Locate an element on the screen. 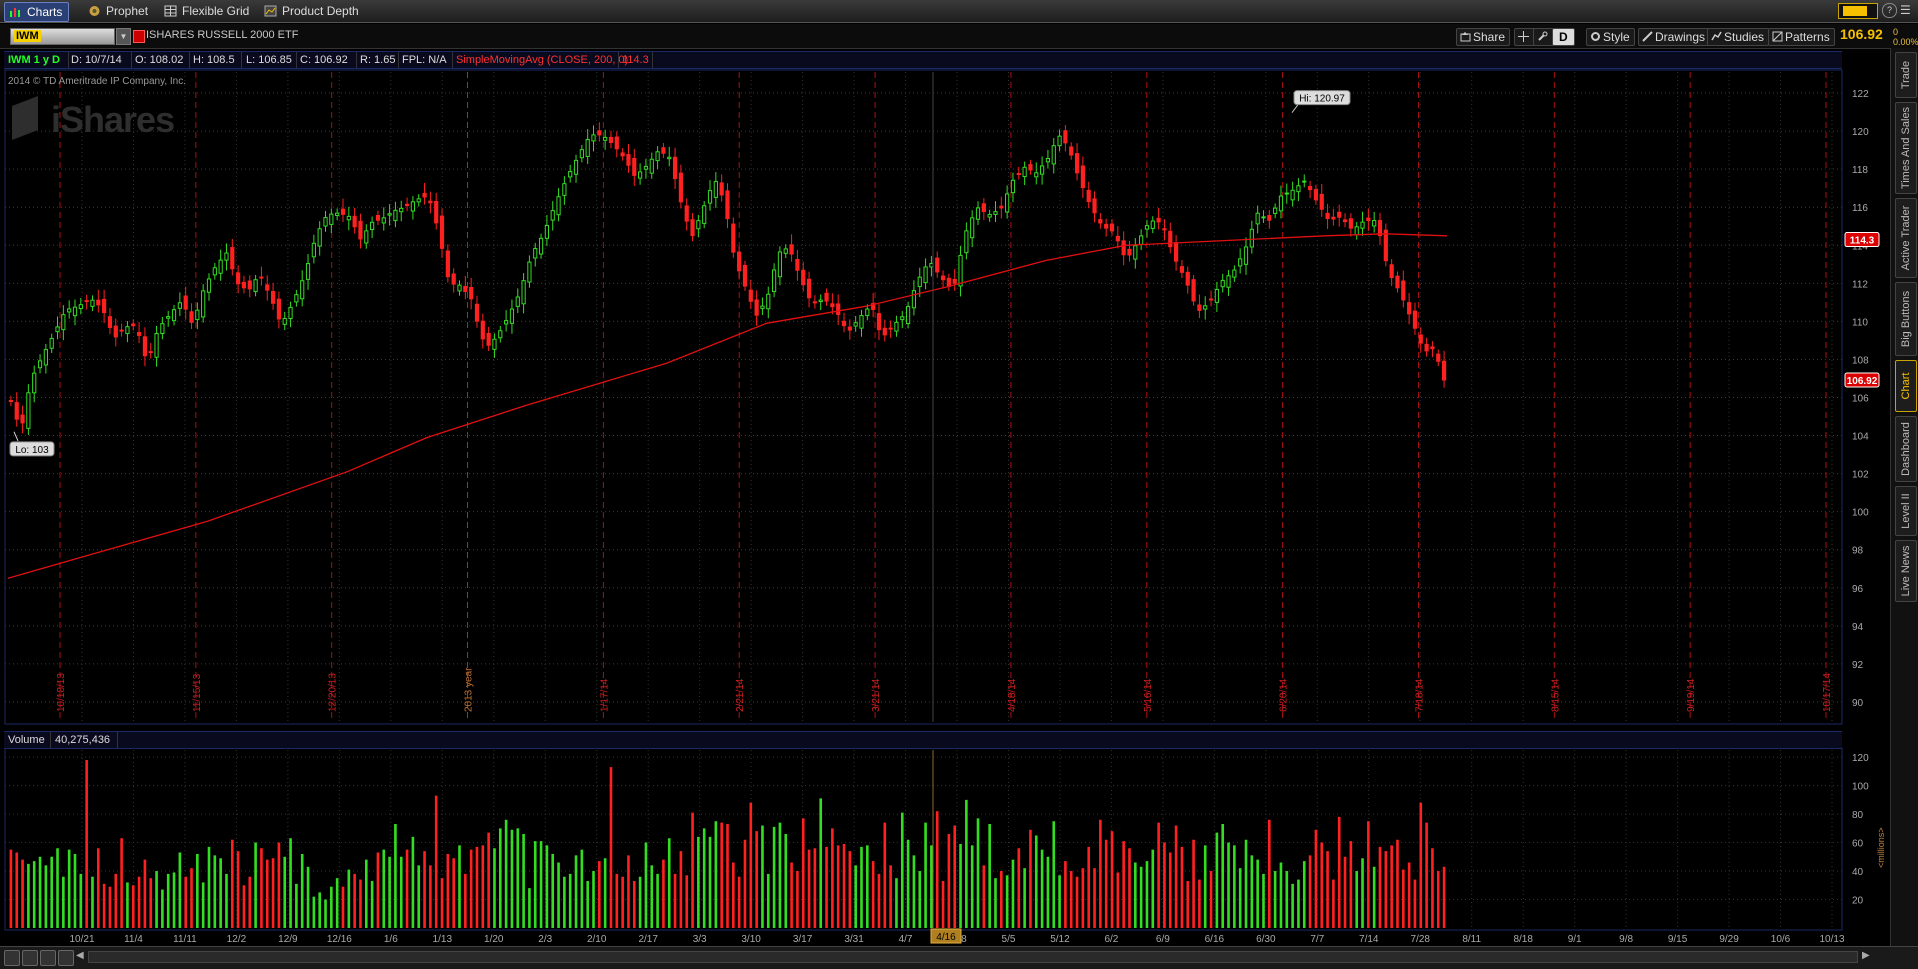 This screenshot has height=969, width=1918. price-tick-label: 120 is located at coordinates (1860, 132).